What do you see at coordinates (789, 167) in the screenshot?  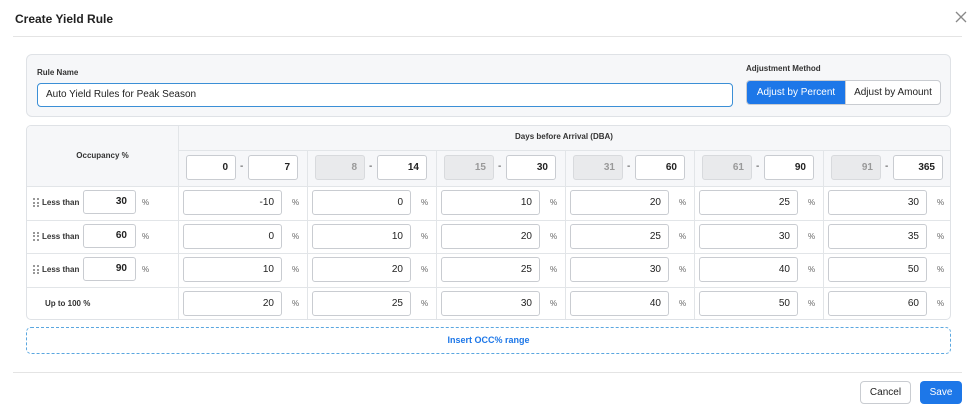 I see `dba-to-input: 90` at bounding box center [789, 167].